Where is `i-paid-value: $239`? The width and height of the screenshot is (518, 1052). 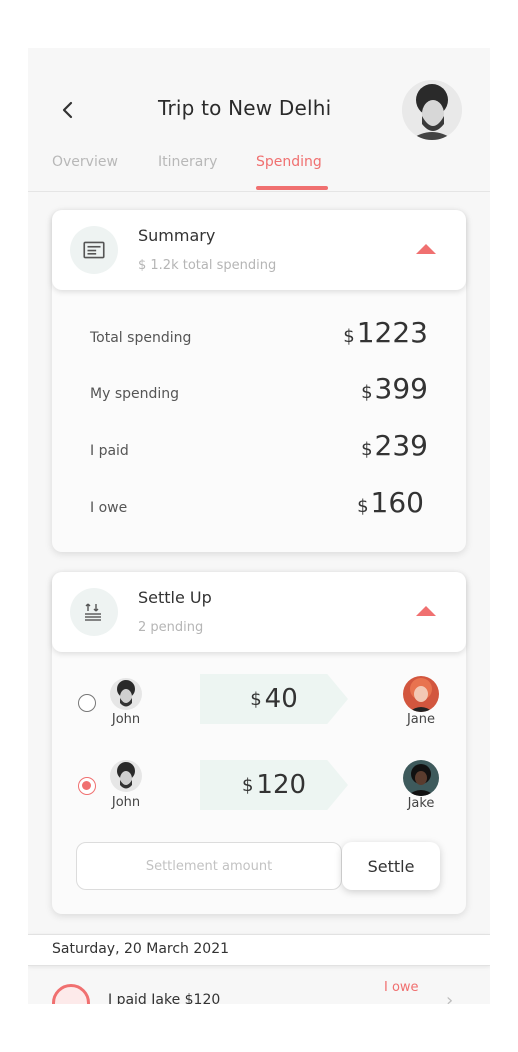
i-paid-value: $239 is located at coordinates (394, 445).